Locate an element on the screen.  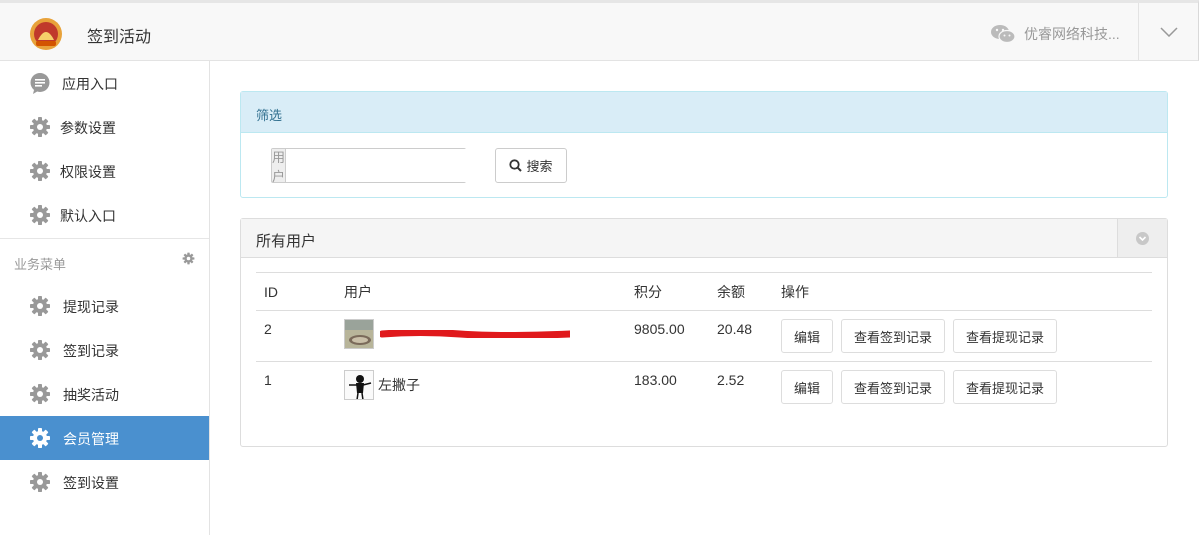
user-filter-group: 用户 is located at coordinates (375, 166).